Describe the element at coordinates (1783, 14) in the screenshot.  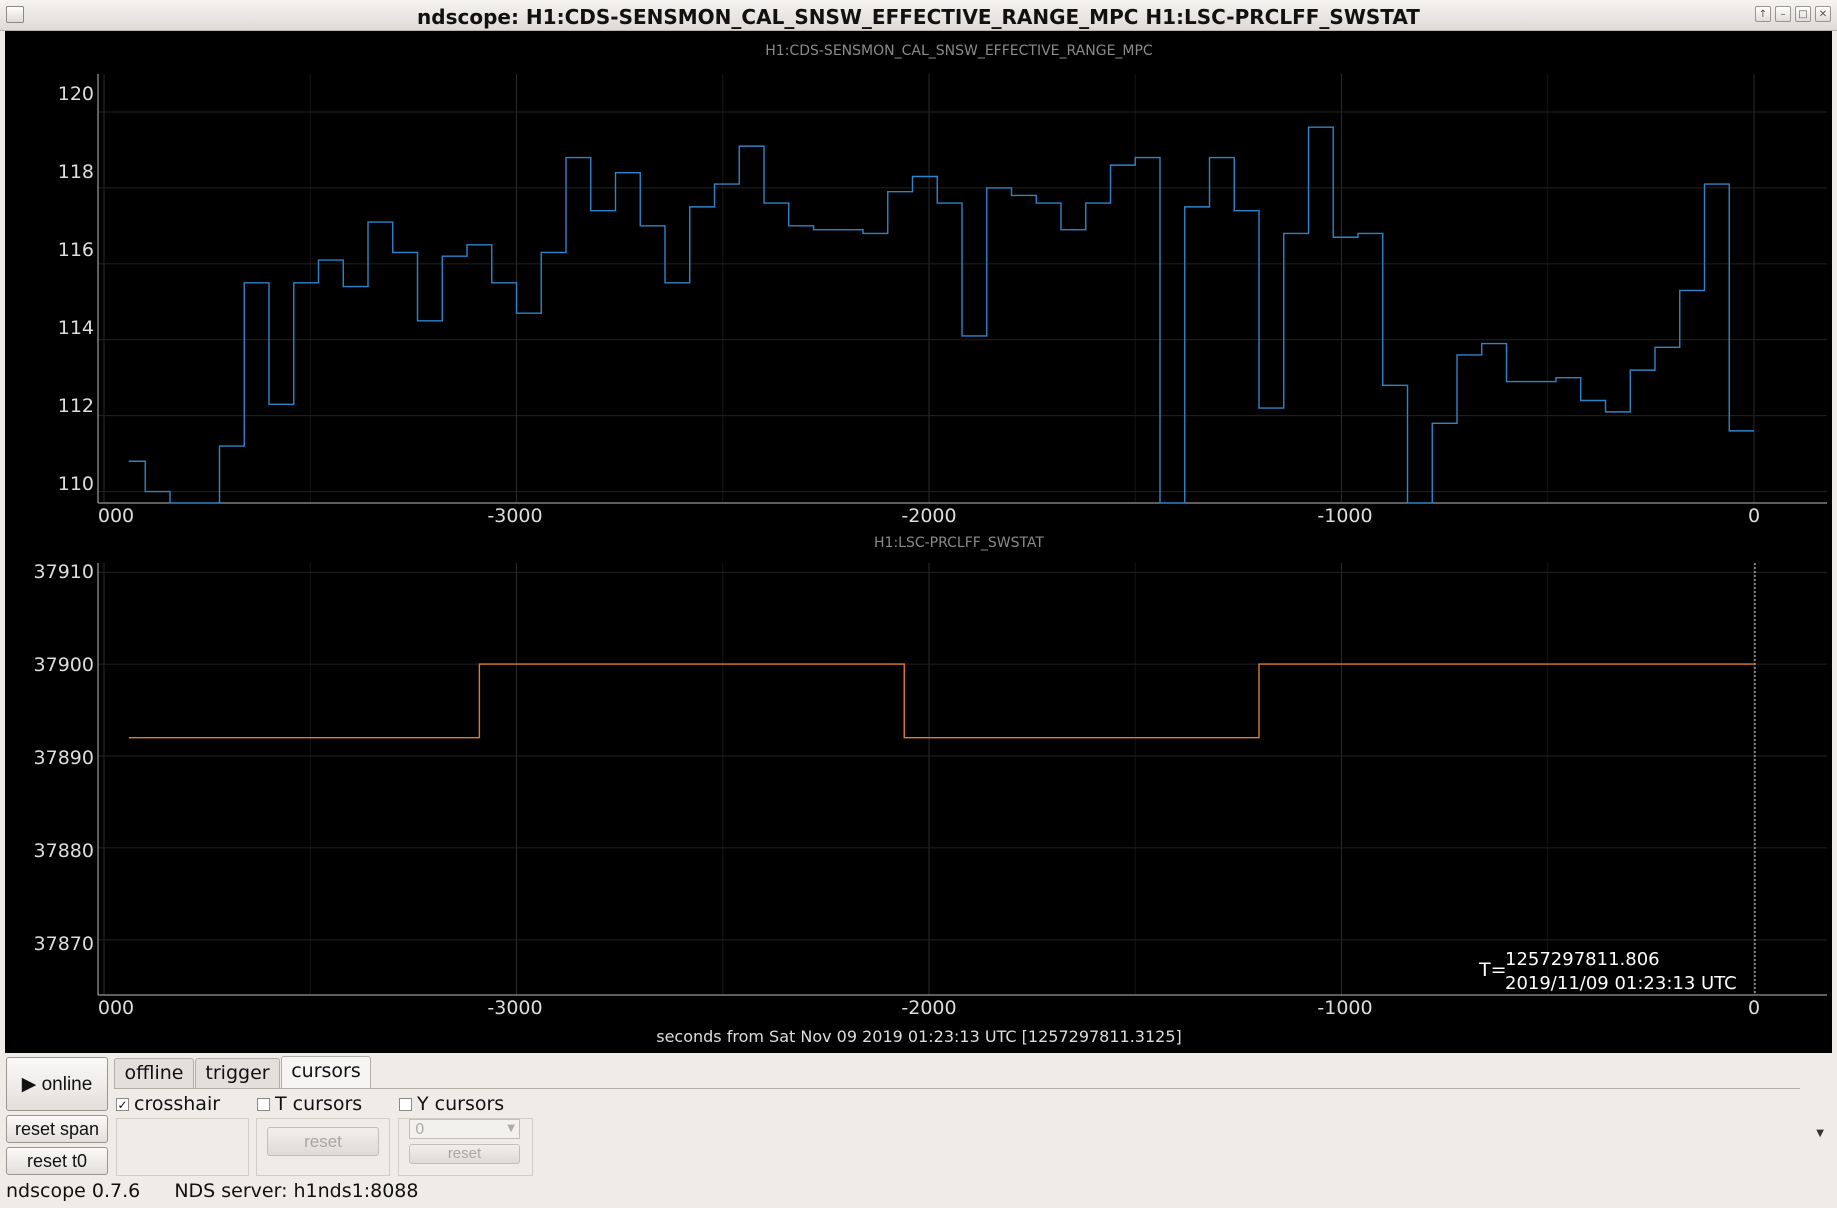
I see `minimize-icon: –` at that location.